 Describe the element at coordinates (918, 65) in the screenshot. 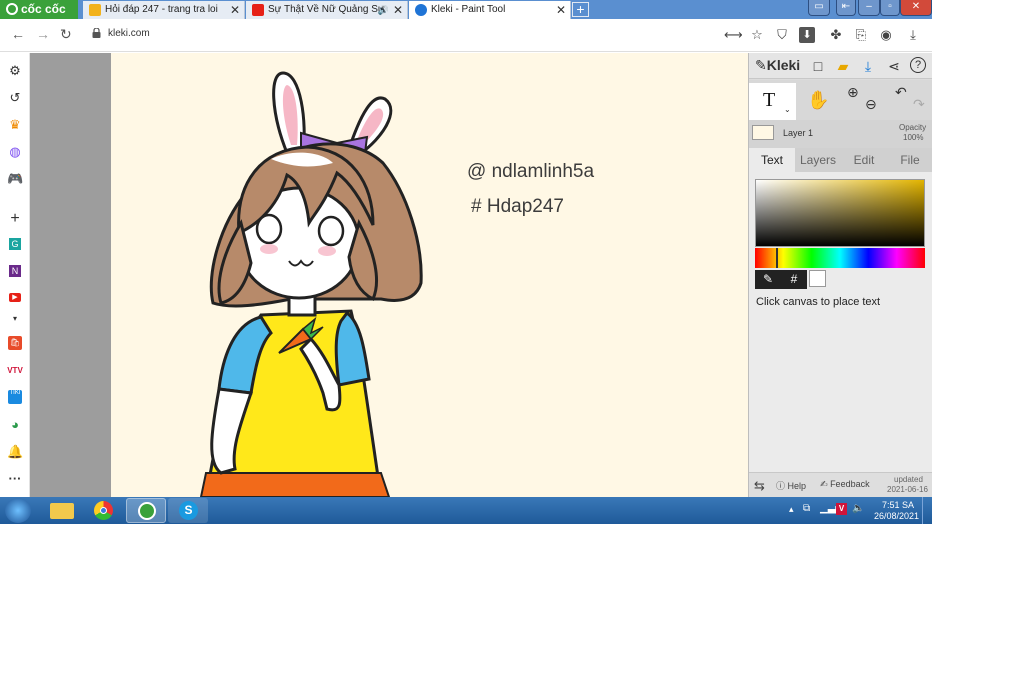

I see `help-icon: ?` at that location.